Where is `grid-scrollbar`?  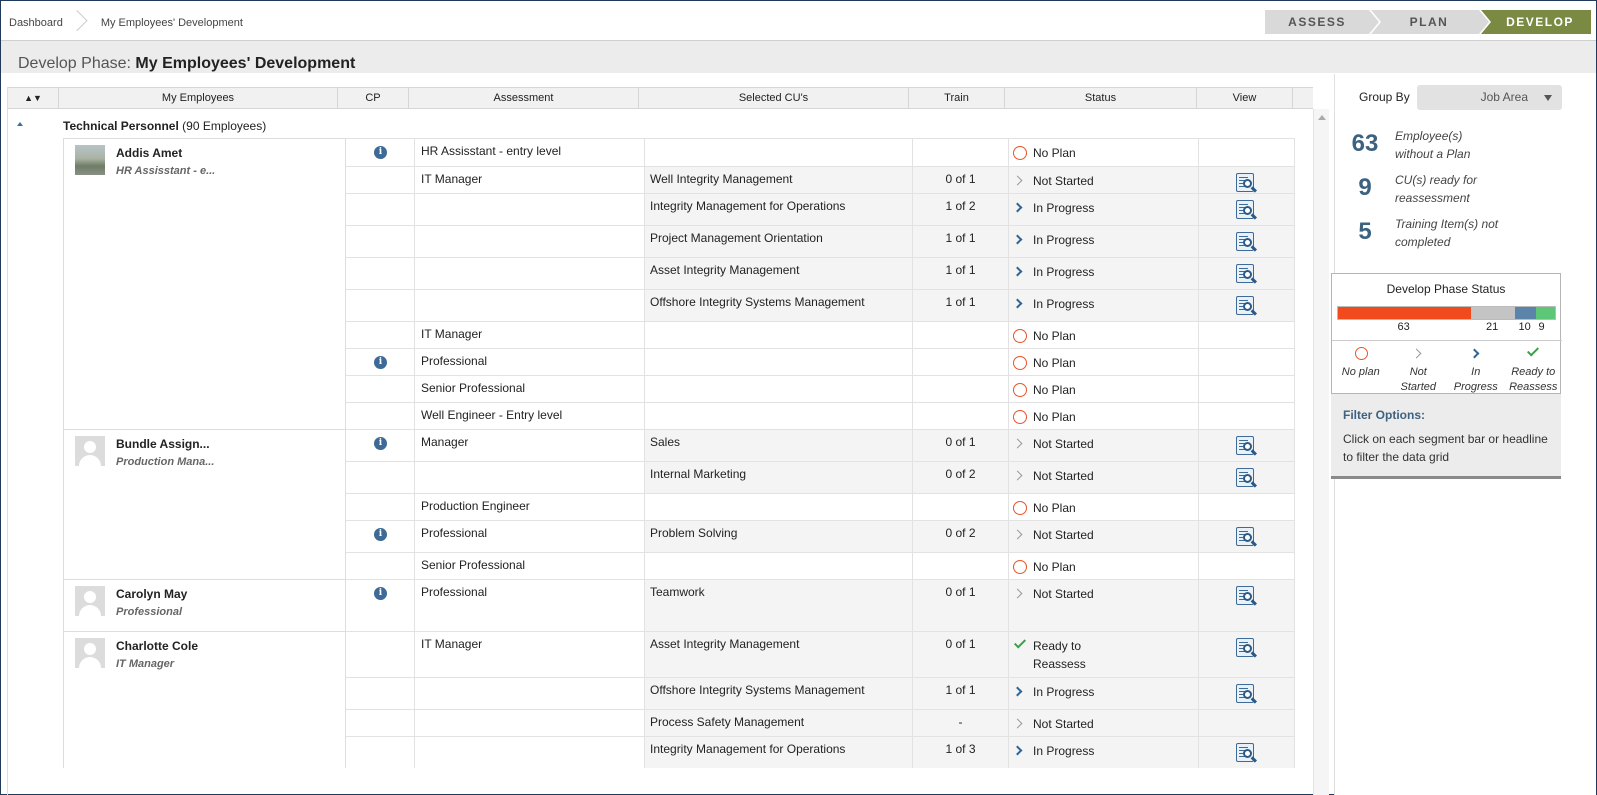 grid-scrollbar is located at coordinates (1321, 452).